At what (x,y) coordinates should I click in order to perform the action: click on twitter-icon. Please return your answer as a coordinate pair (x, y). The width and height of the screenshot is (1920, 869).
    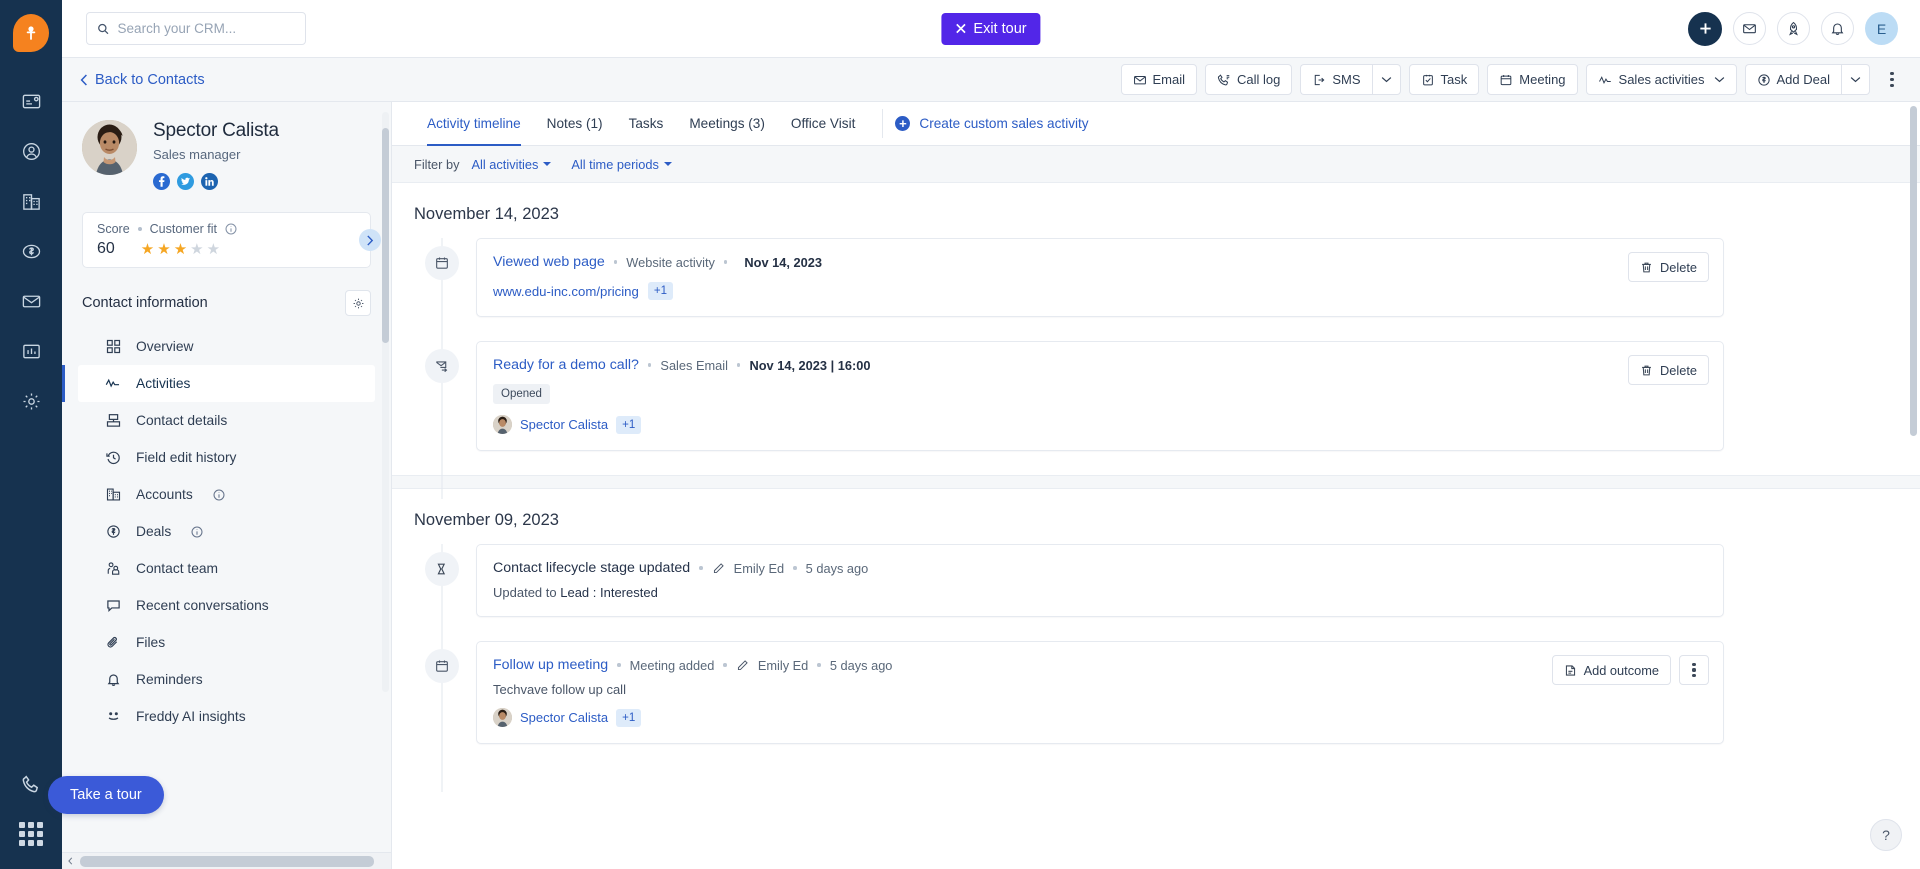
    Looking at the image, I should click on (185, 181).